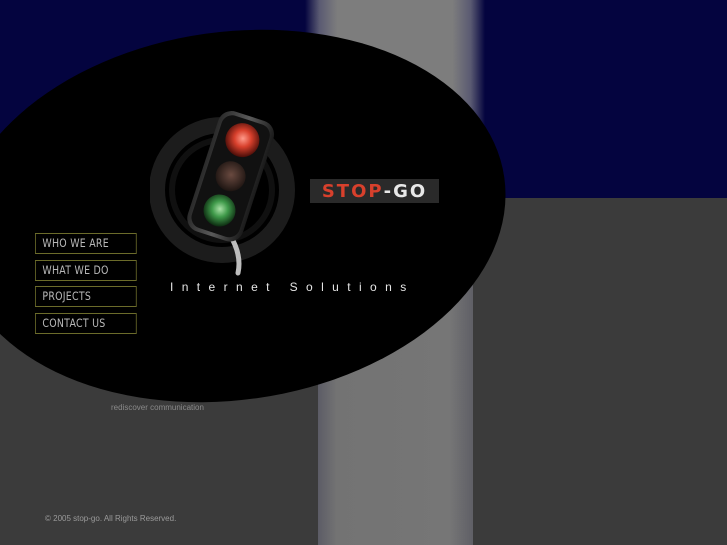  I want to click on tagline: Internet Solutions, so click(292, 287).